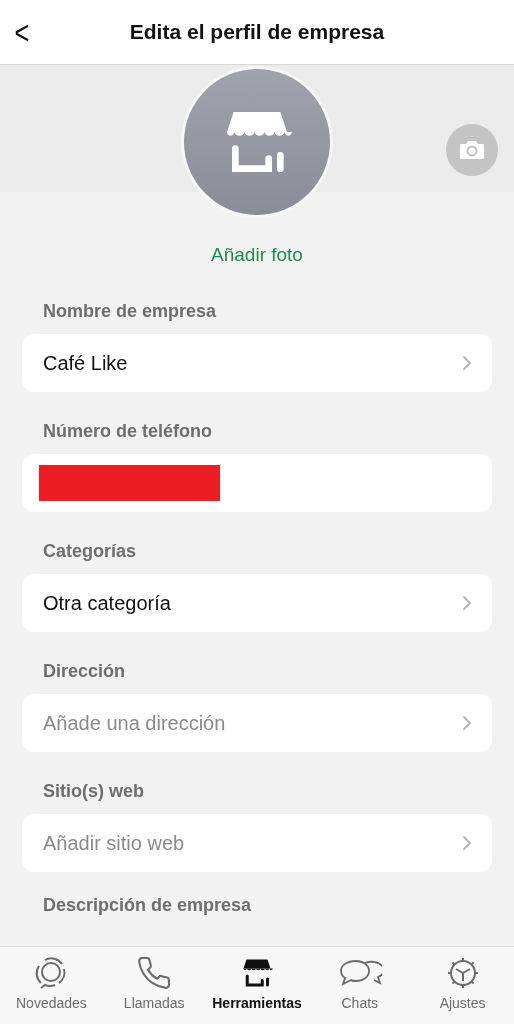  What do you see at coordinates (257, 842) in the screenshot?
I see `field-row: Añadir sitio web` at bounding box center [257, 842].